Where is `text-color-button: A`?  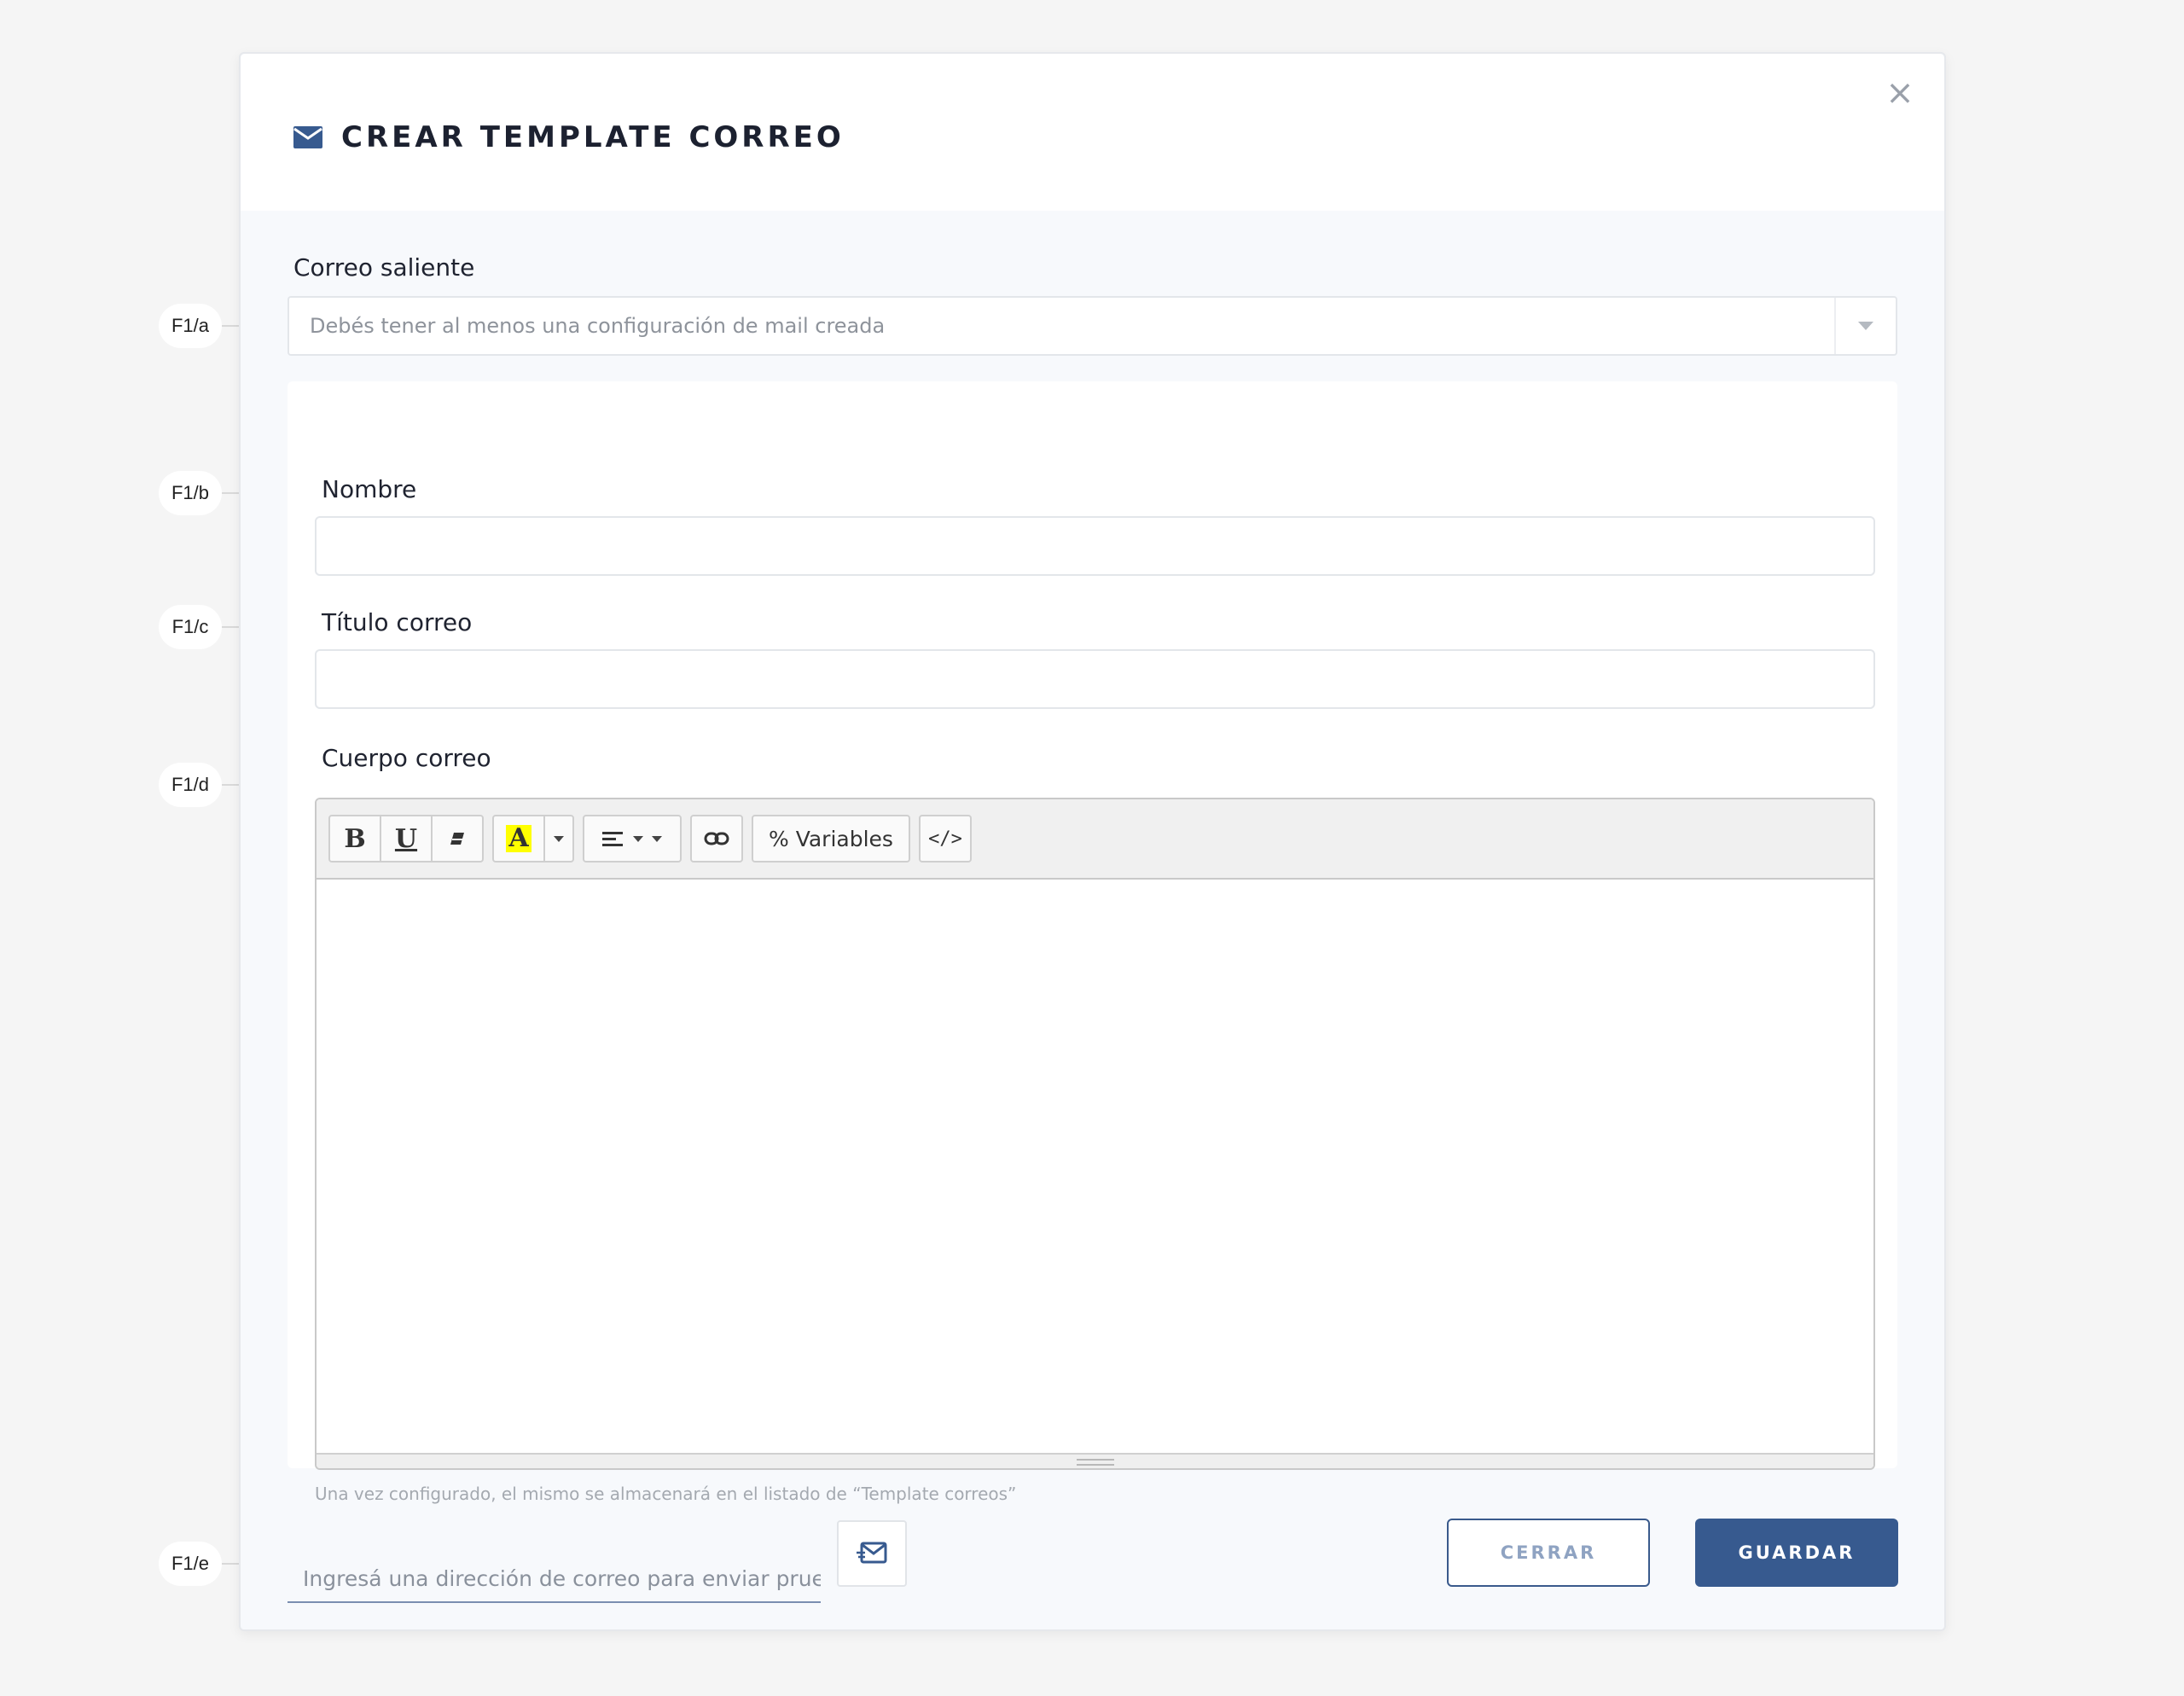 text-color-button: A is located at coordinates (518, 839).